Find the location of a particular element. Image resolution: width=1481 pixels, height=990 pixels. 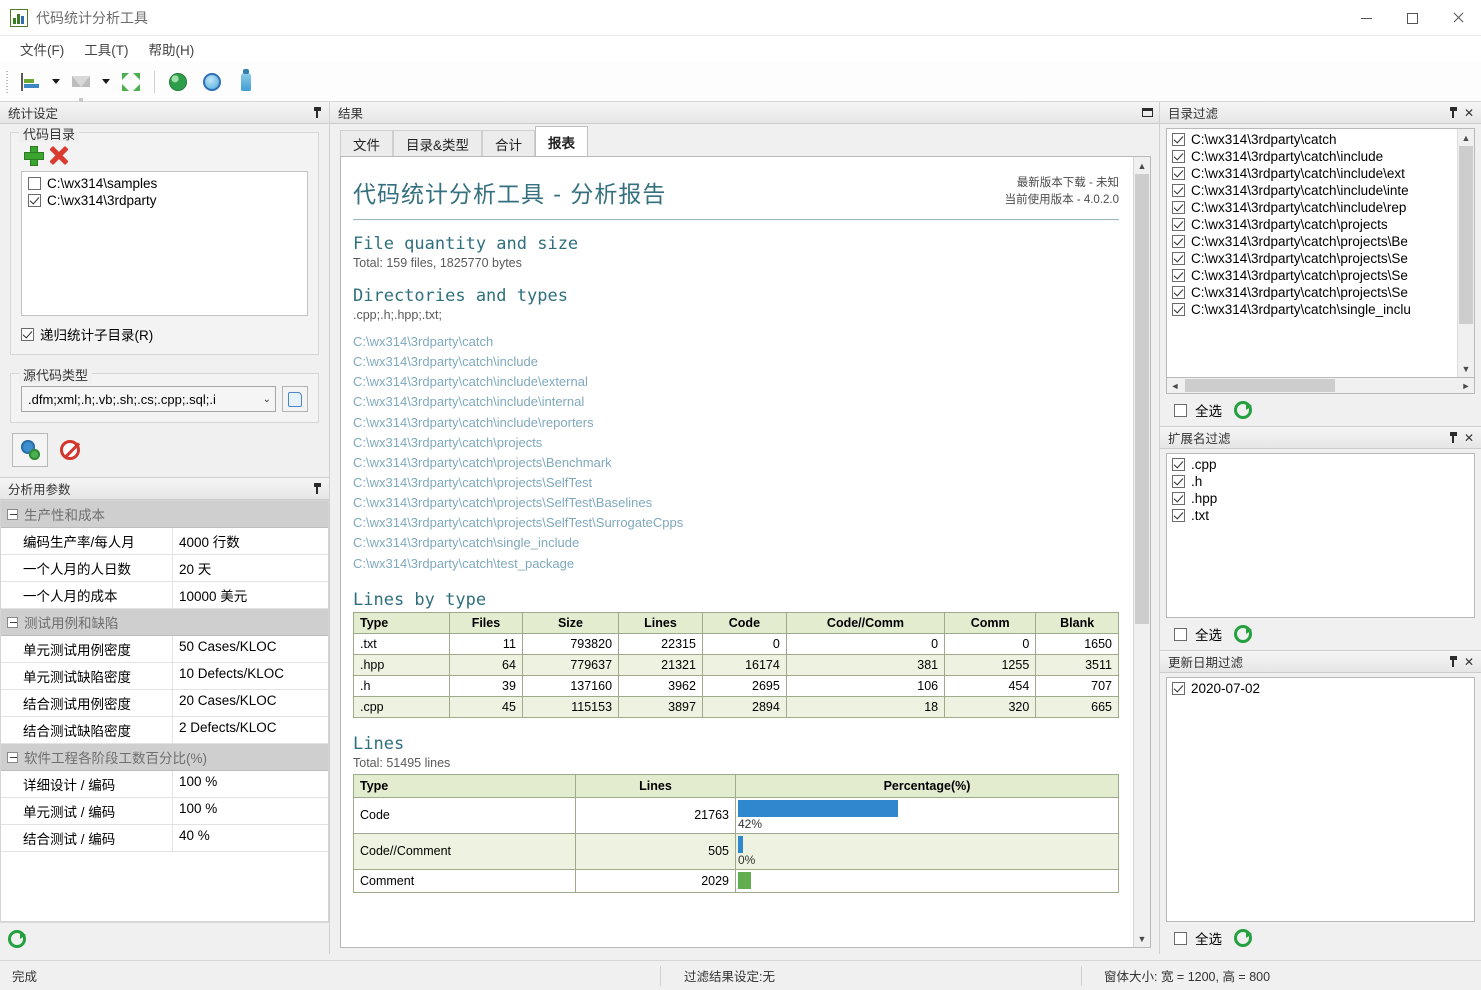

date-filter-pin-button is located at coordinates (1453, 662).